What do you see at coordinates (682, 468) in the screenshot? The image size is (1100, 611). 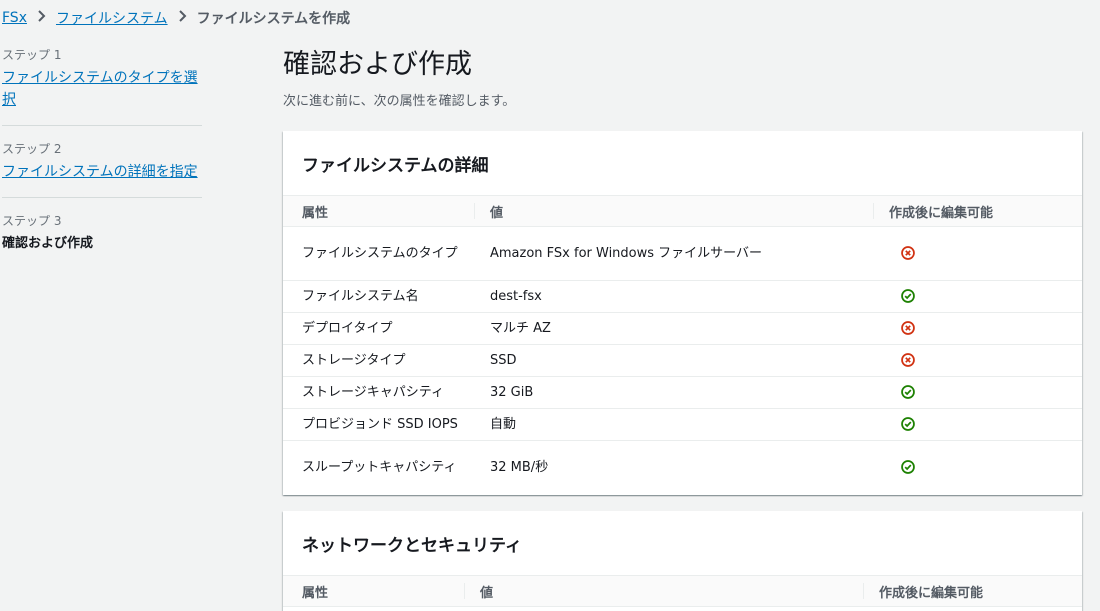 I see `table-row: スループットキャパシティ 32 MB/秒` at bounding box center [682, 468].